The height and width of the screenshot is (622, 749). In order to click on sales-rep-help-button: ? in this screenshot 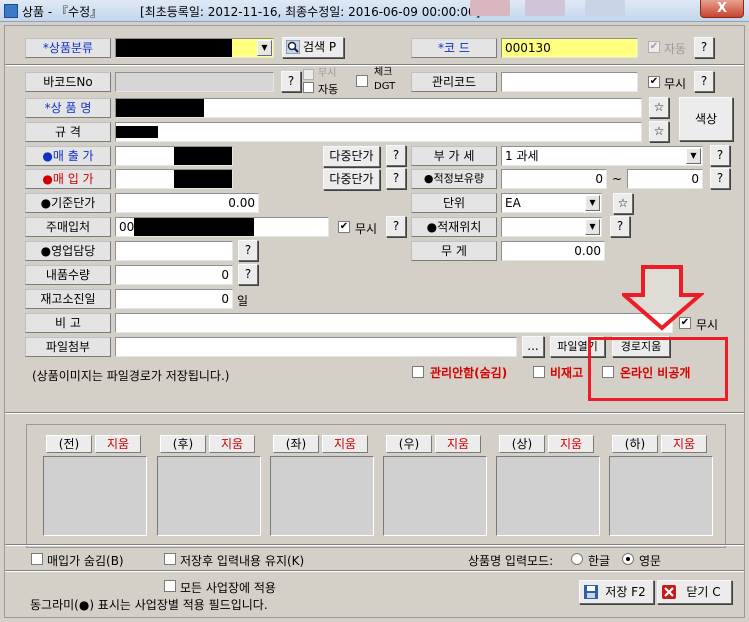, I will do `click(248, 250)`.